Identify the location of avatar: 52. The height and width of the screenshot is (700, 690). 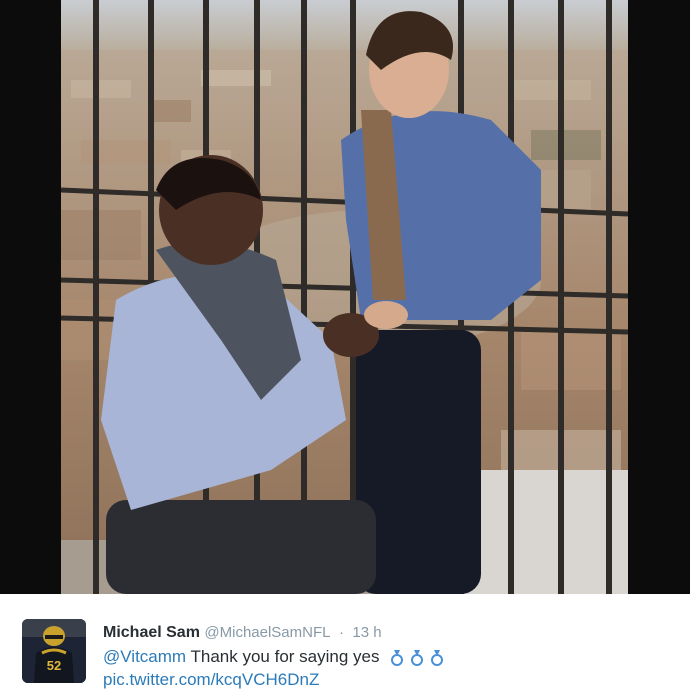
(54, 651).